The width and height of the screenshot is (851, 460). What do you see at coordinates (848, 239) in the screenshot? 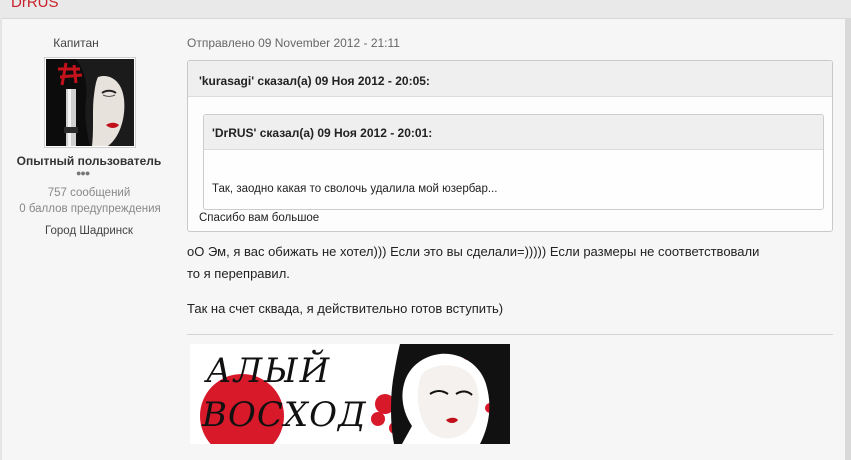
I see `right-scroll-edge` at bounding box center [848, 239].